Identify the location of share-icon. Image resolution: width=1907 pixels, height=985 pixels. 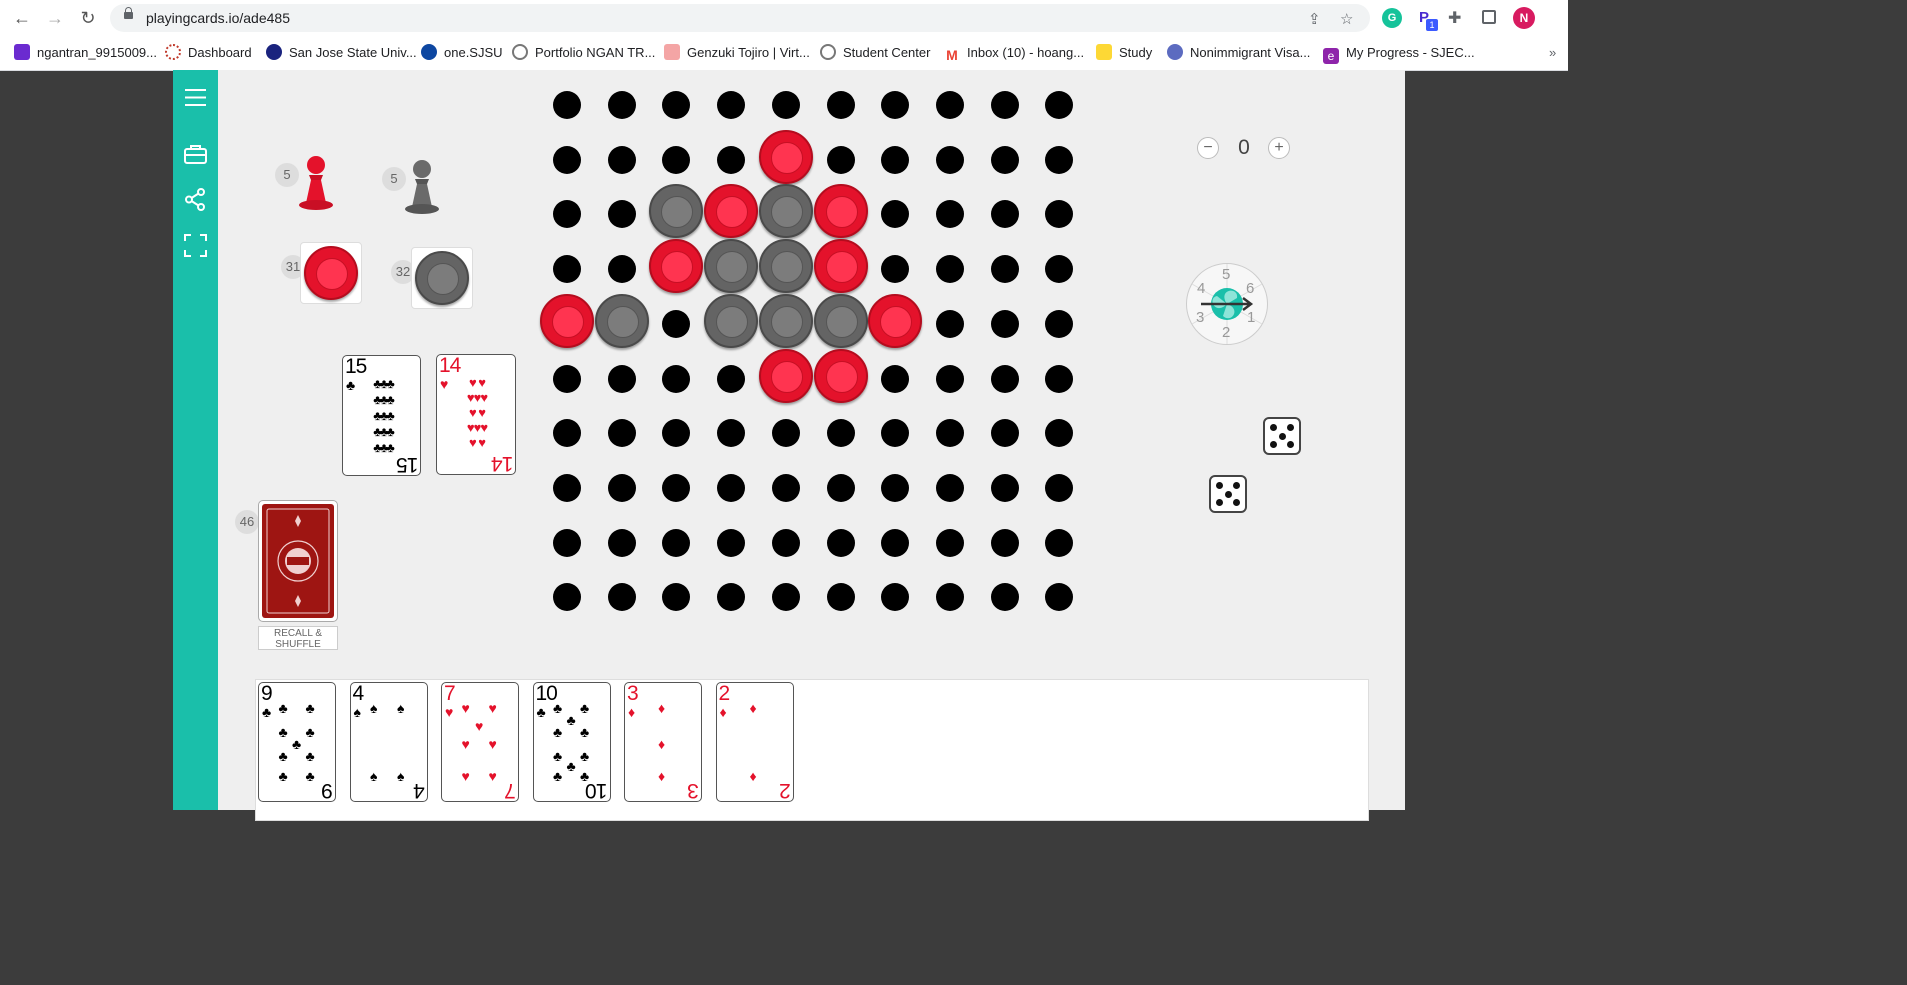
(195, 199).